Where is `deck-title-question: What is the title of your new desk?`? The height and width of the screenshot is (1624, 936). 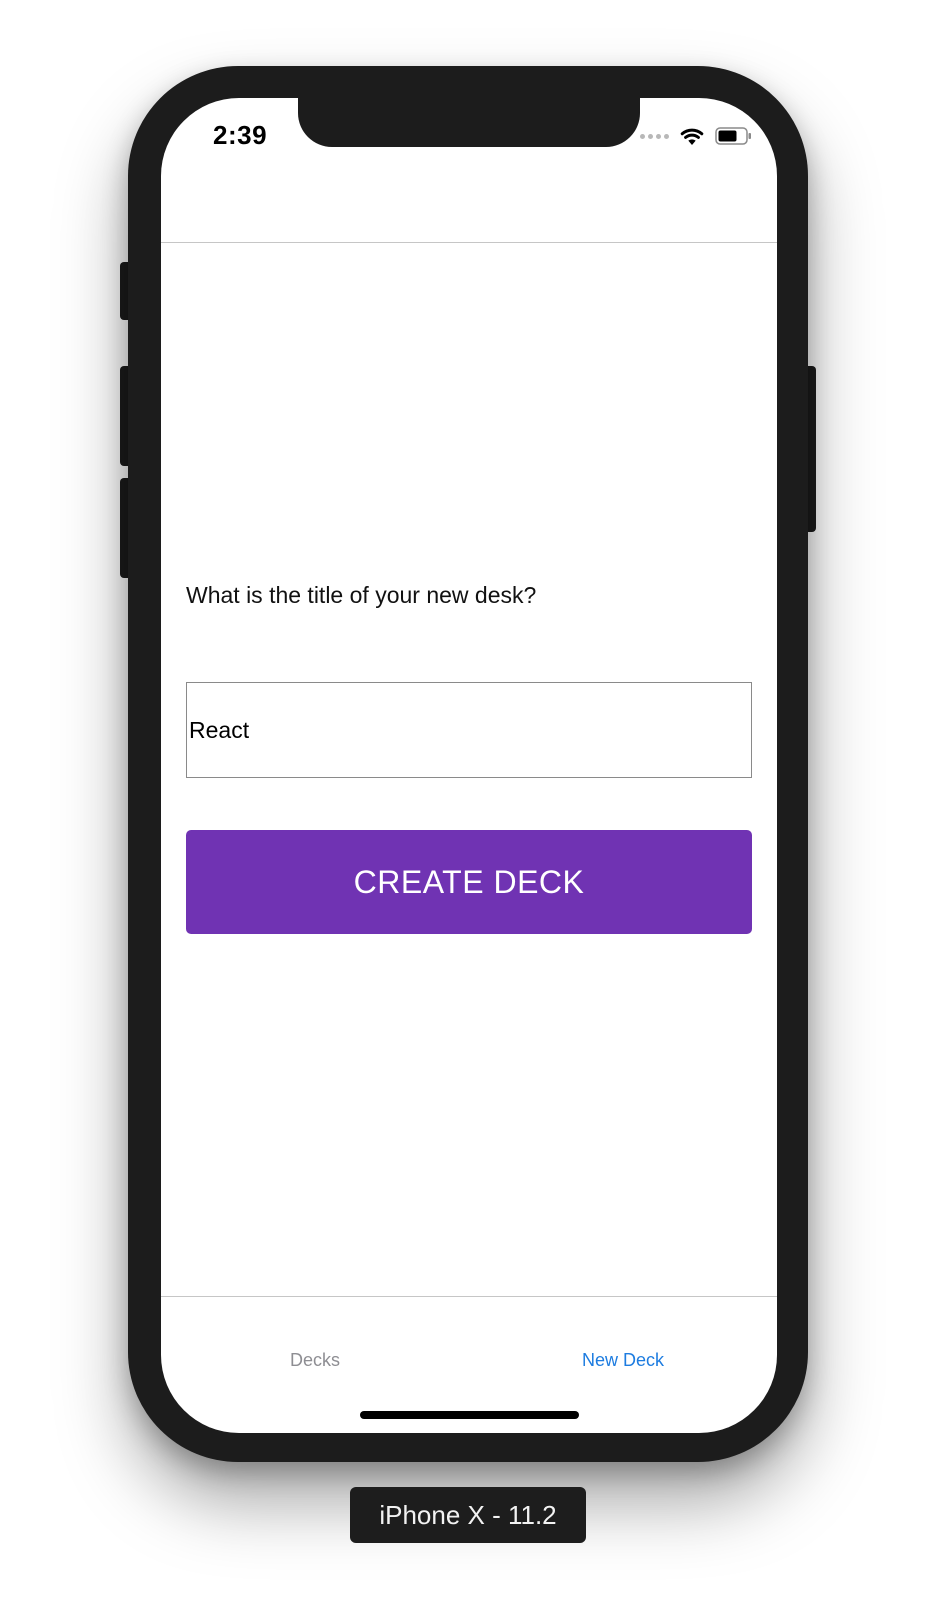
deck-title-question: What is the title of your new desk? is located at coordinates (361, 595).